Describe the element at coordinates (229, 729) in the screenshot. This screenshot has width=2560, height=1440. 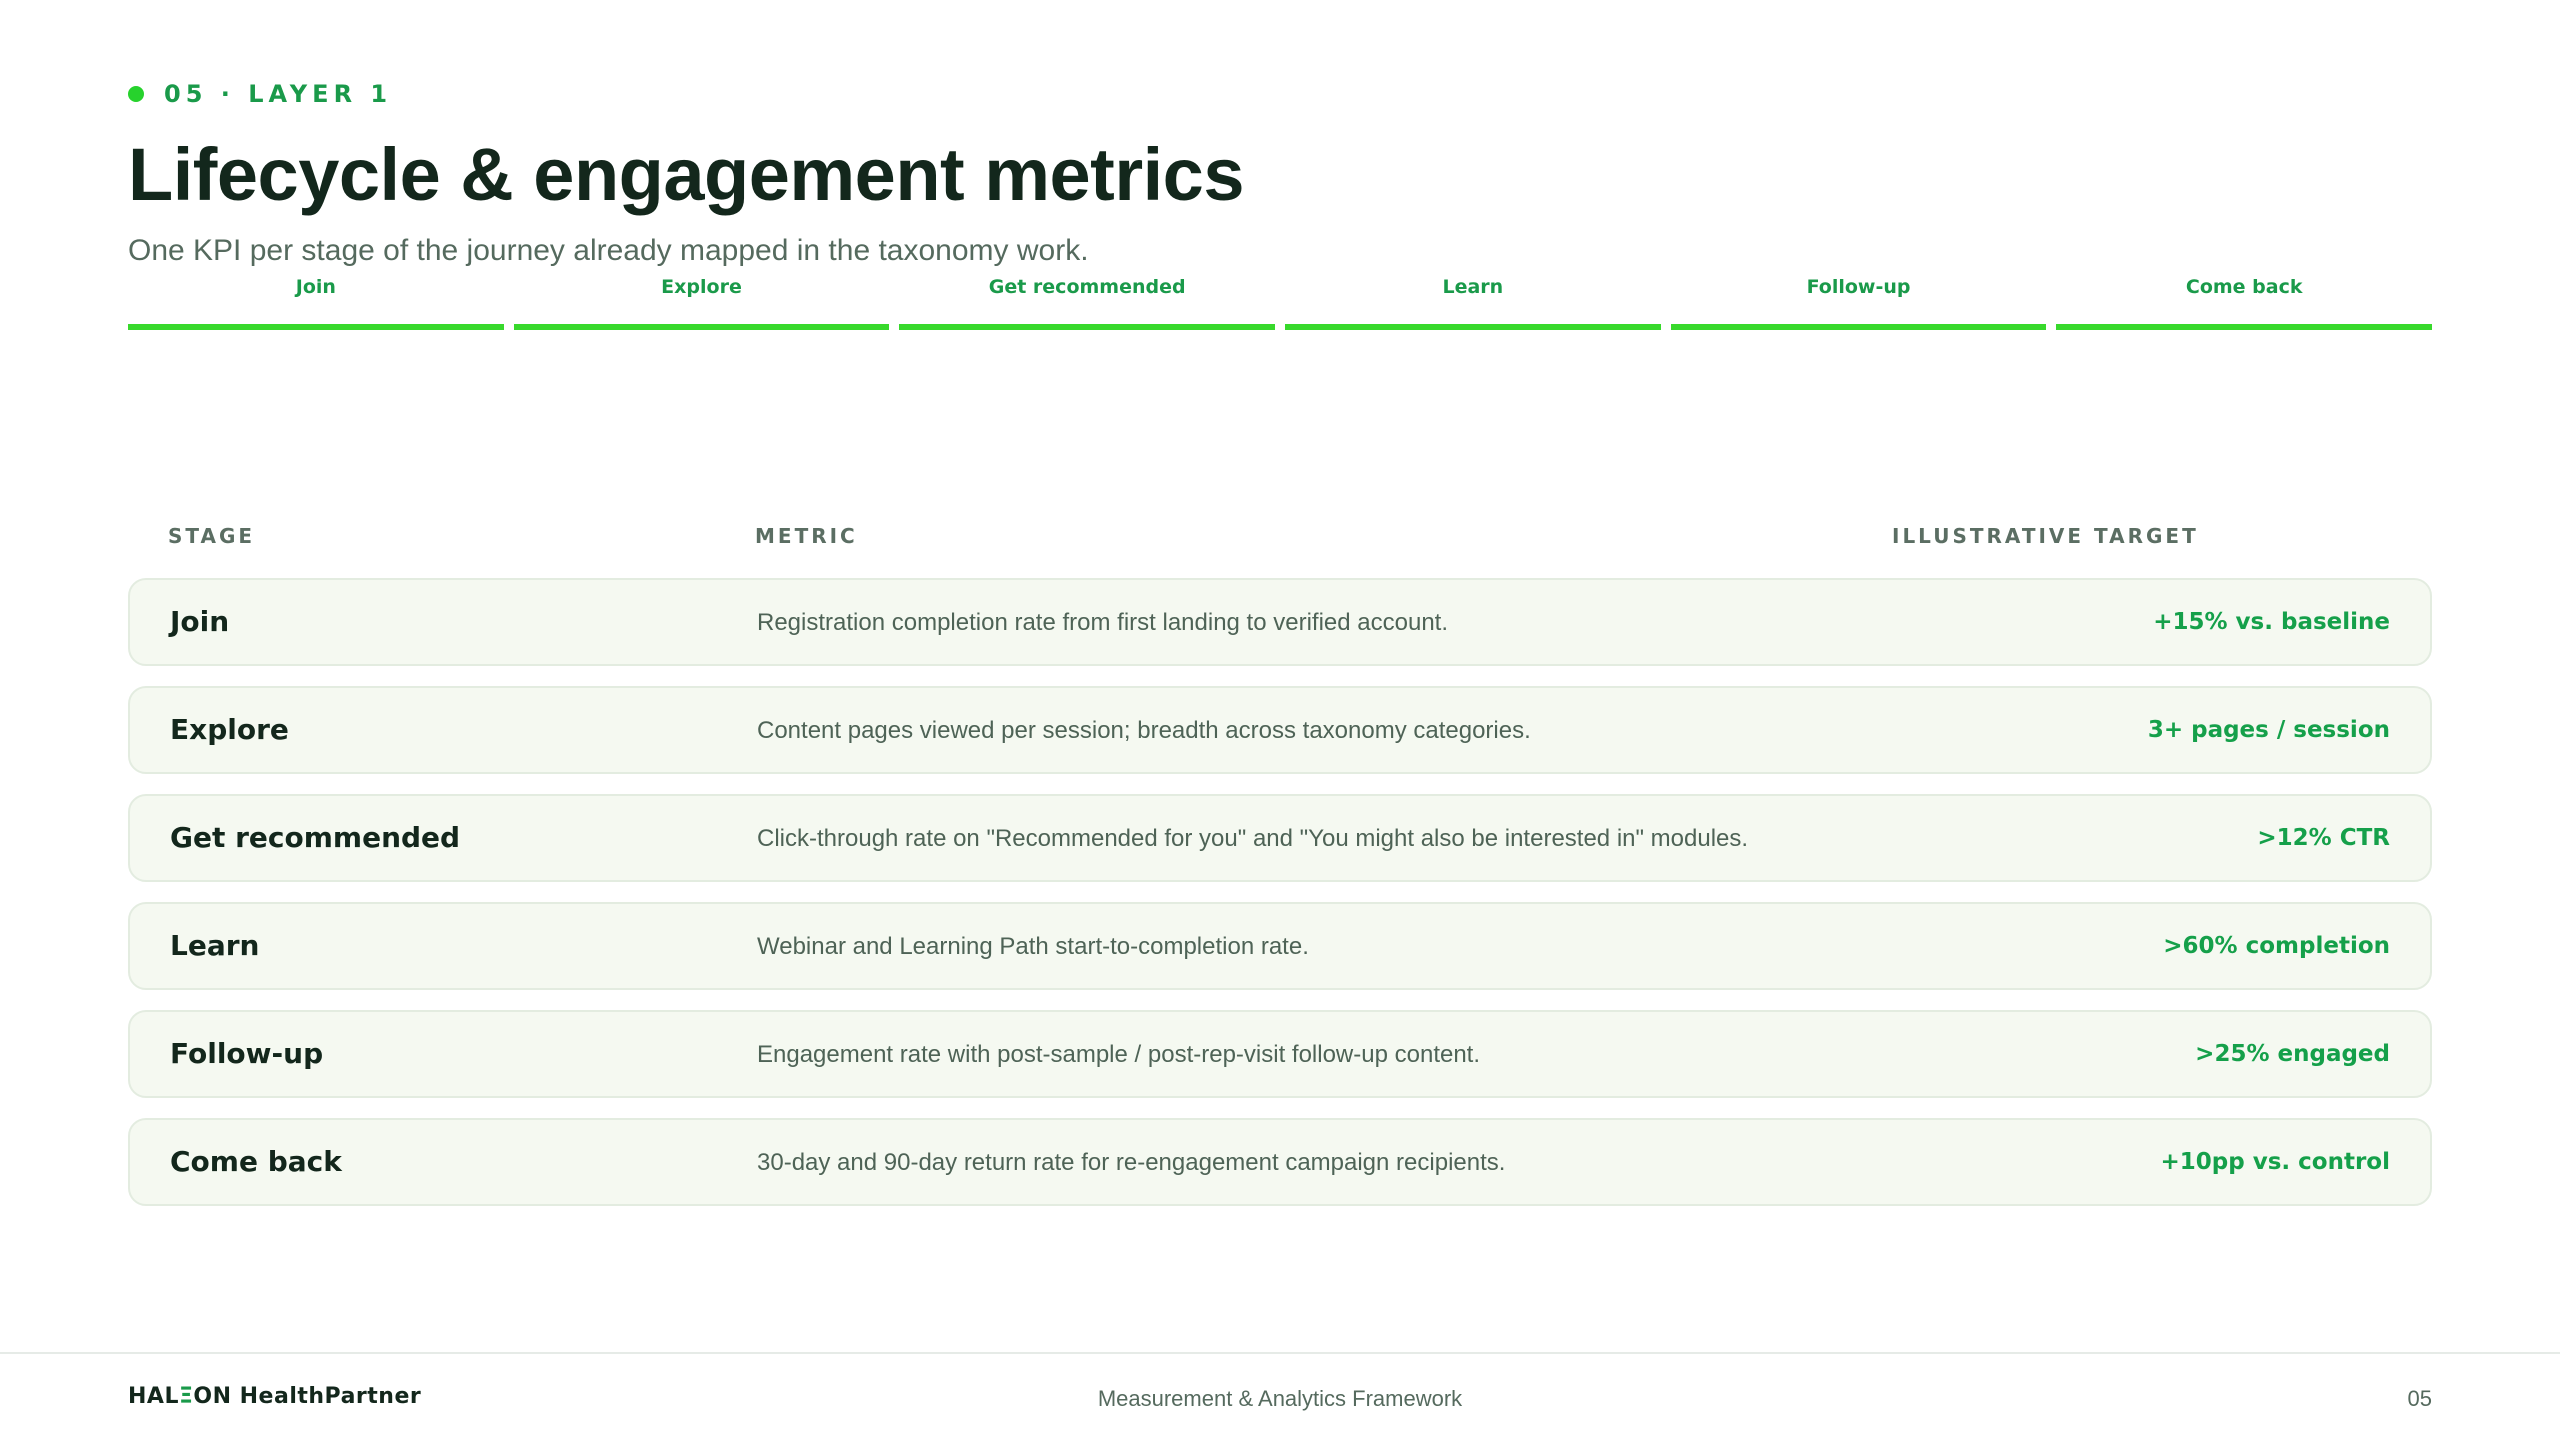
I see `row-stage: Explore` at that location.